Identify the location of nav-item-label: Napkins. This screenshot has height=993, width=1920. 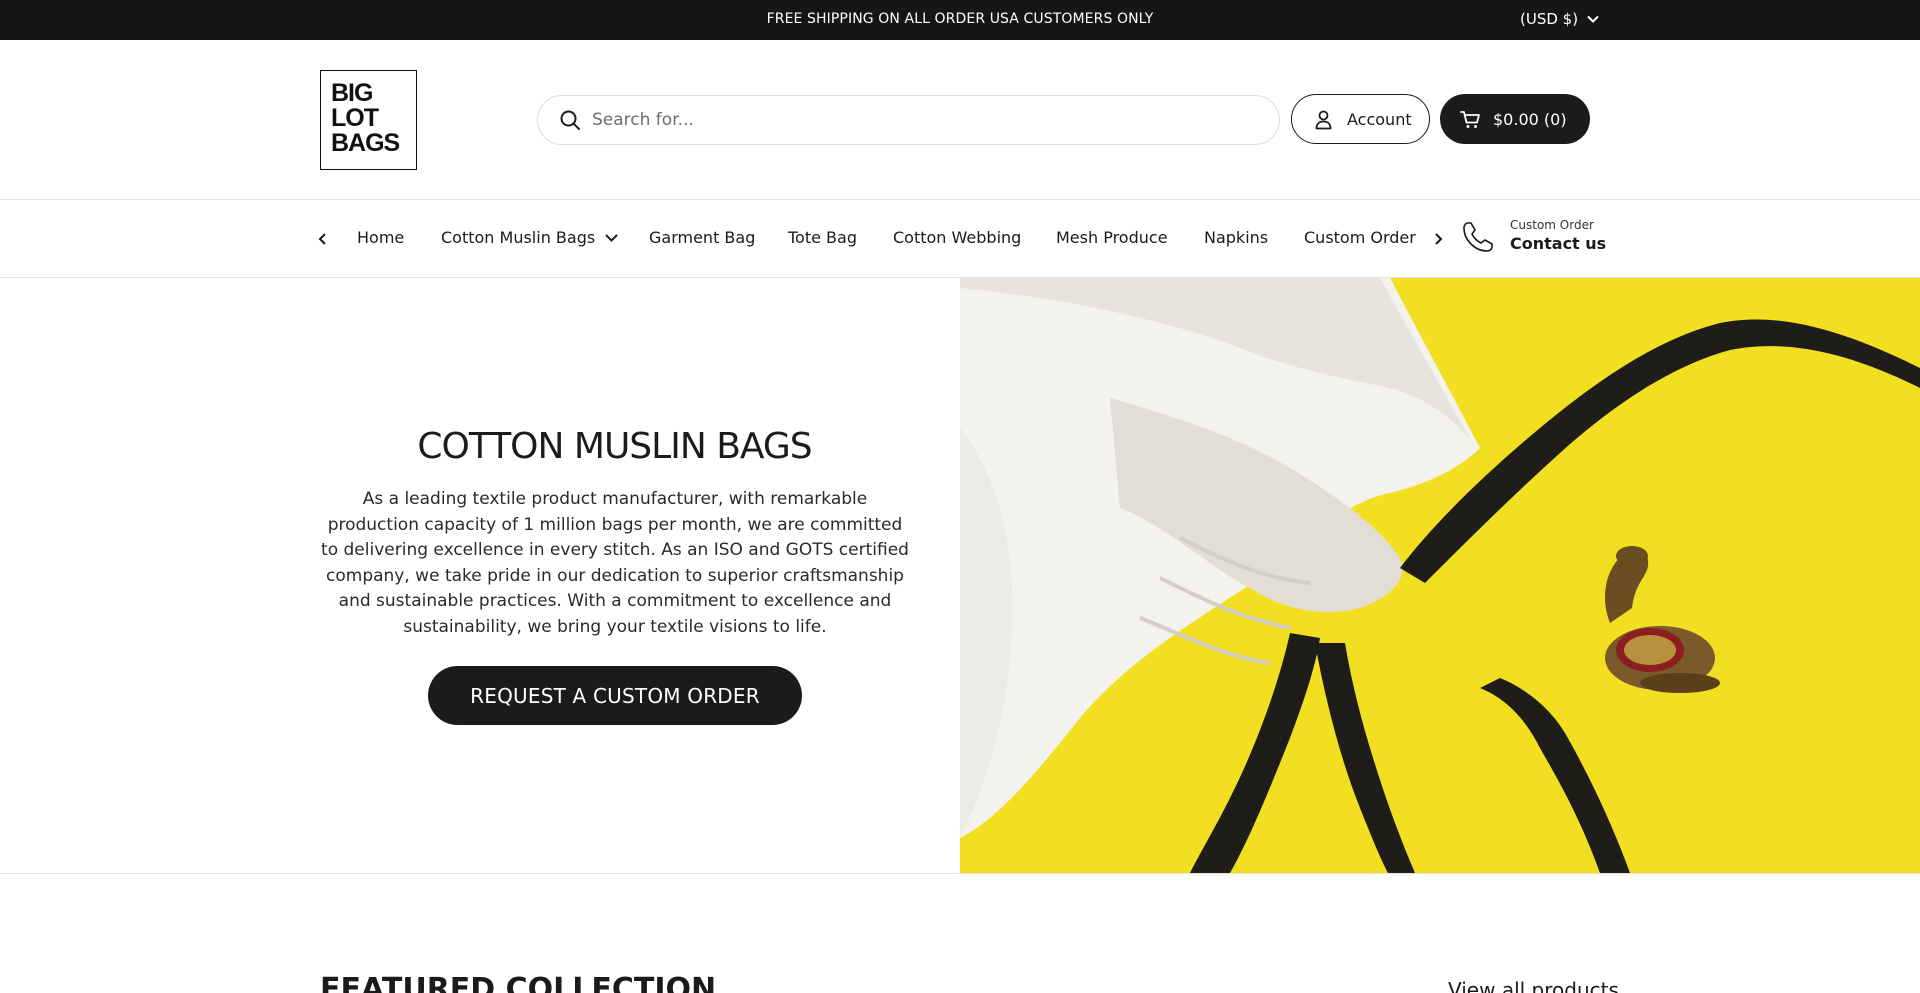
(1236, 237).